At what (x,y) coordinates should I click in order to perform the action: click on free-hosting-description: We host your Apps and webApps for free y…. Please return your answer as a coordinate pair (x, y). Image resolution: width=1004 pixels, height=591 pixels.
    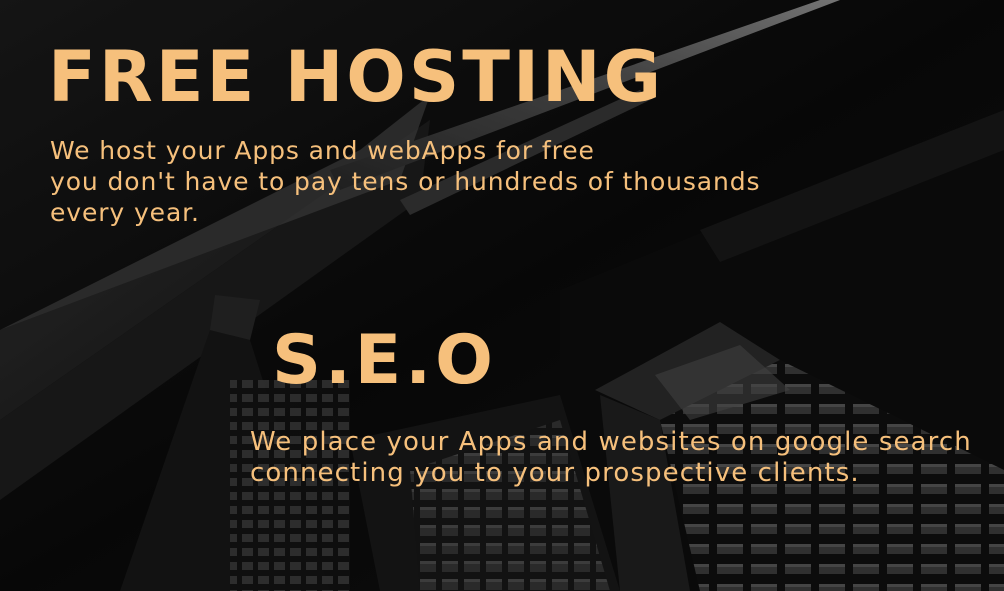
    Looking at the image, I should click on (405, 181).